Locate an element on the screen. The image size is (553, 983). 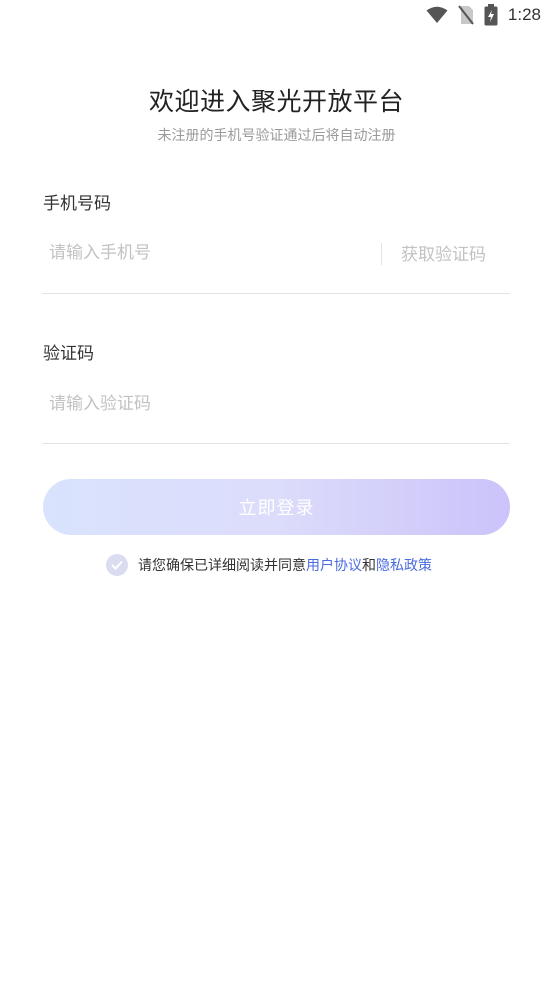
login-button: 立即登录 is located at coordinates (276, 507).